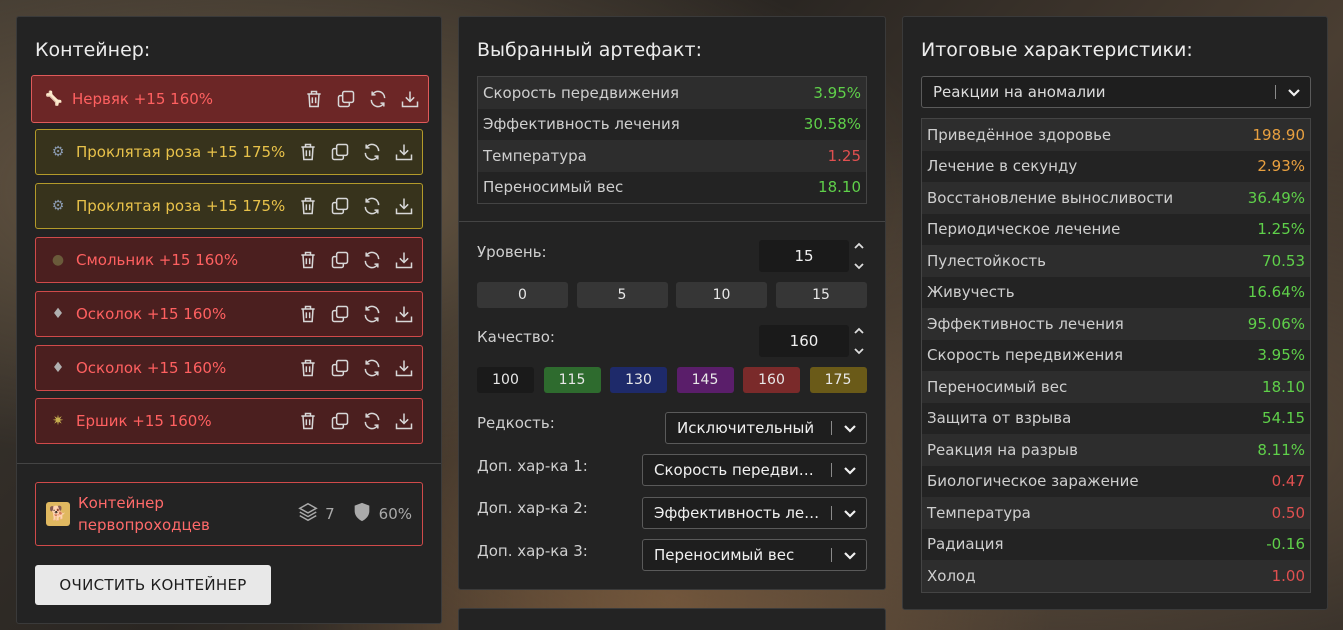 This screenshot has height=630, width=1343. Describe the element at coordinates (1116, 576) in the screenshot. I see `stat-row: Холод 1.00` at that location.